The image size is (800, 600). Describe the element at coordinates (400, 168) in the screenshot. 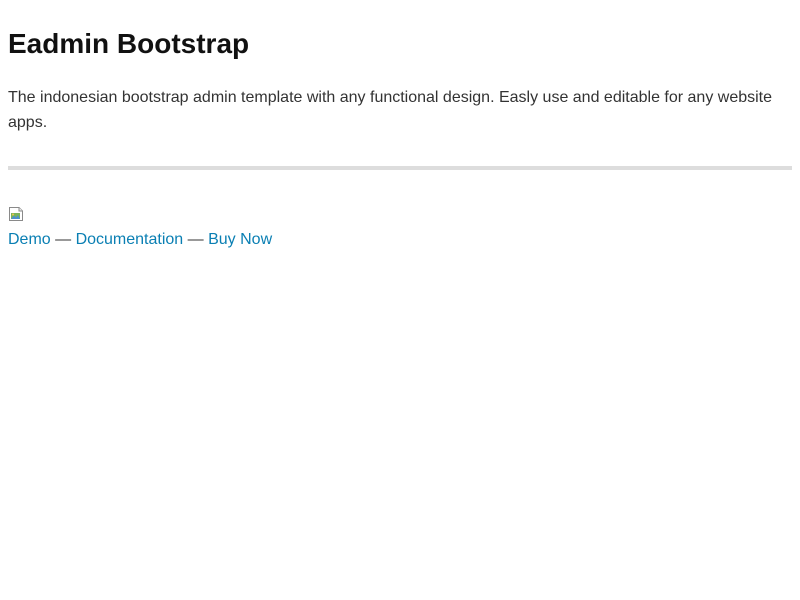

I see `horizontal-divider` at that location.